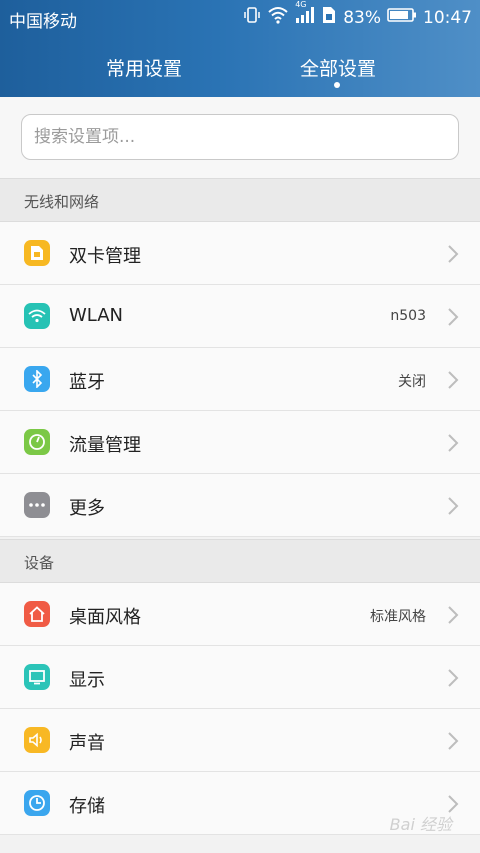 The image size is (480, 853). What do you see at coordinates (240, 253) in the screenshot?
I see `settings-row-dual-sim: 双卡管理` at bounding box center [240, 253].